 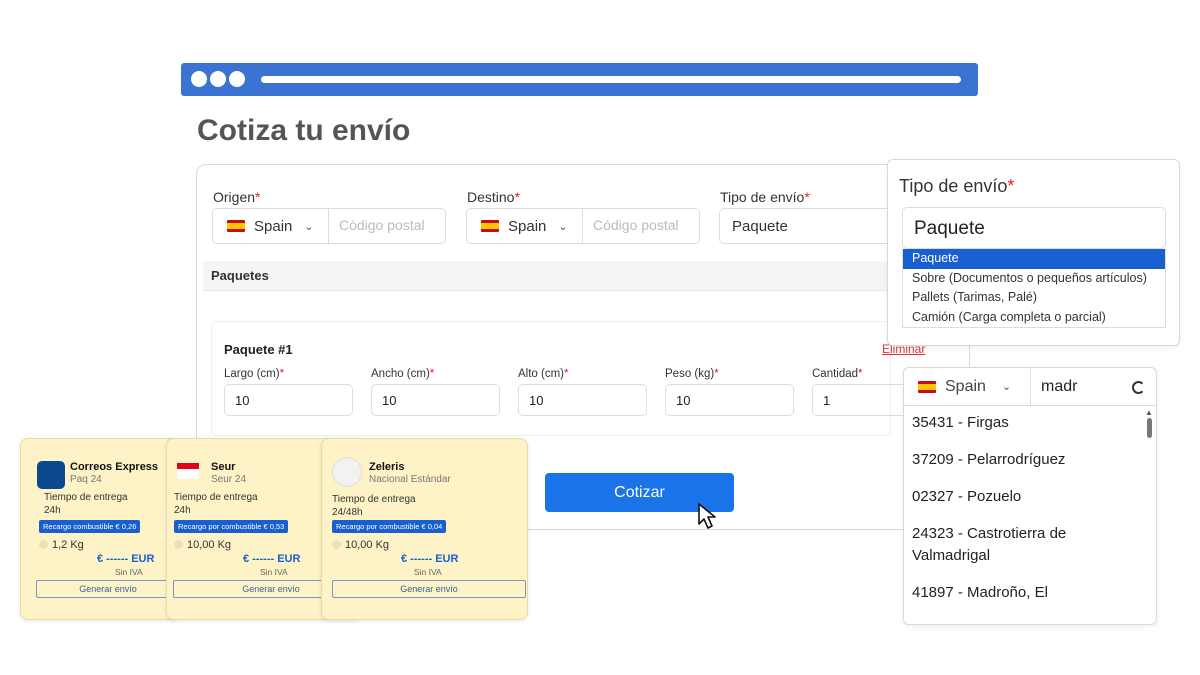 What do you see at coordinates (967, 387) in the screenshot?
I see `postal-country-select: Spain ⌄` at bounding box center [967, 387].